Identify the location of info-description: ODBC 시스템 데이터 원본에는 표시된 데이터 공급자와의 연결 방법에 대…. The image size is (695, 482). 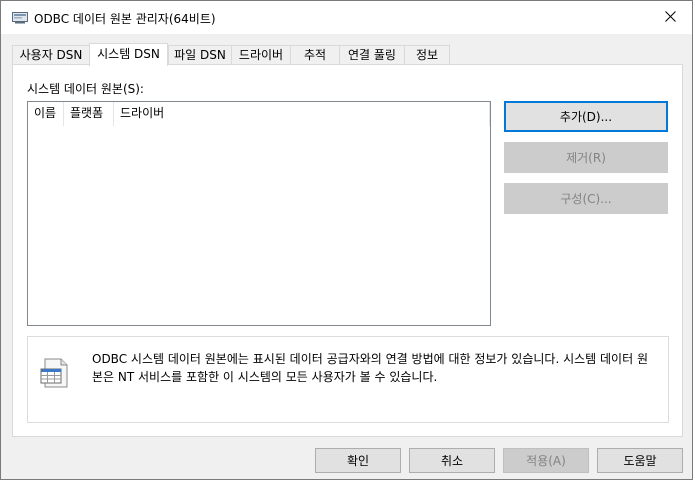
(370, 368).